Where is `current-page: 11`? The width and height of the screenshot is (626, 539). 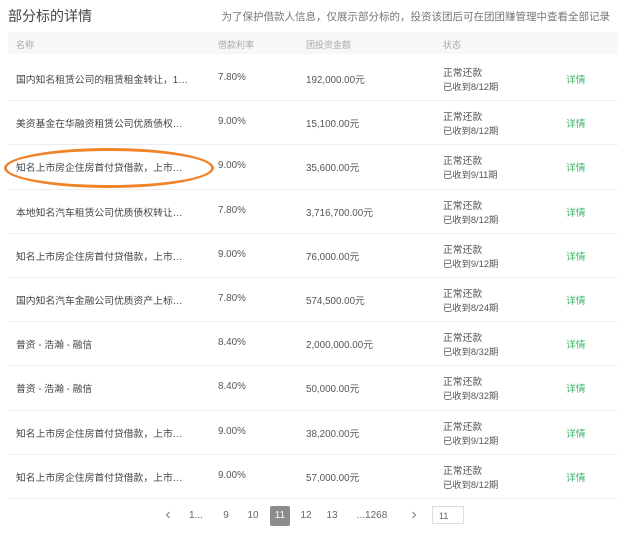 current-page: 11 is located at coordinates (280, 516).